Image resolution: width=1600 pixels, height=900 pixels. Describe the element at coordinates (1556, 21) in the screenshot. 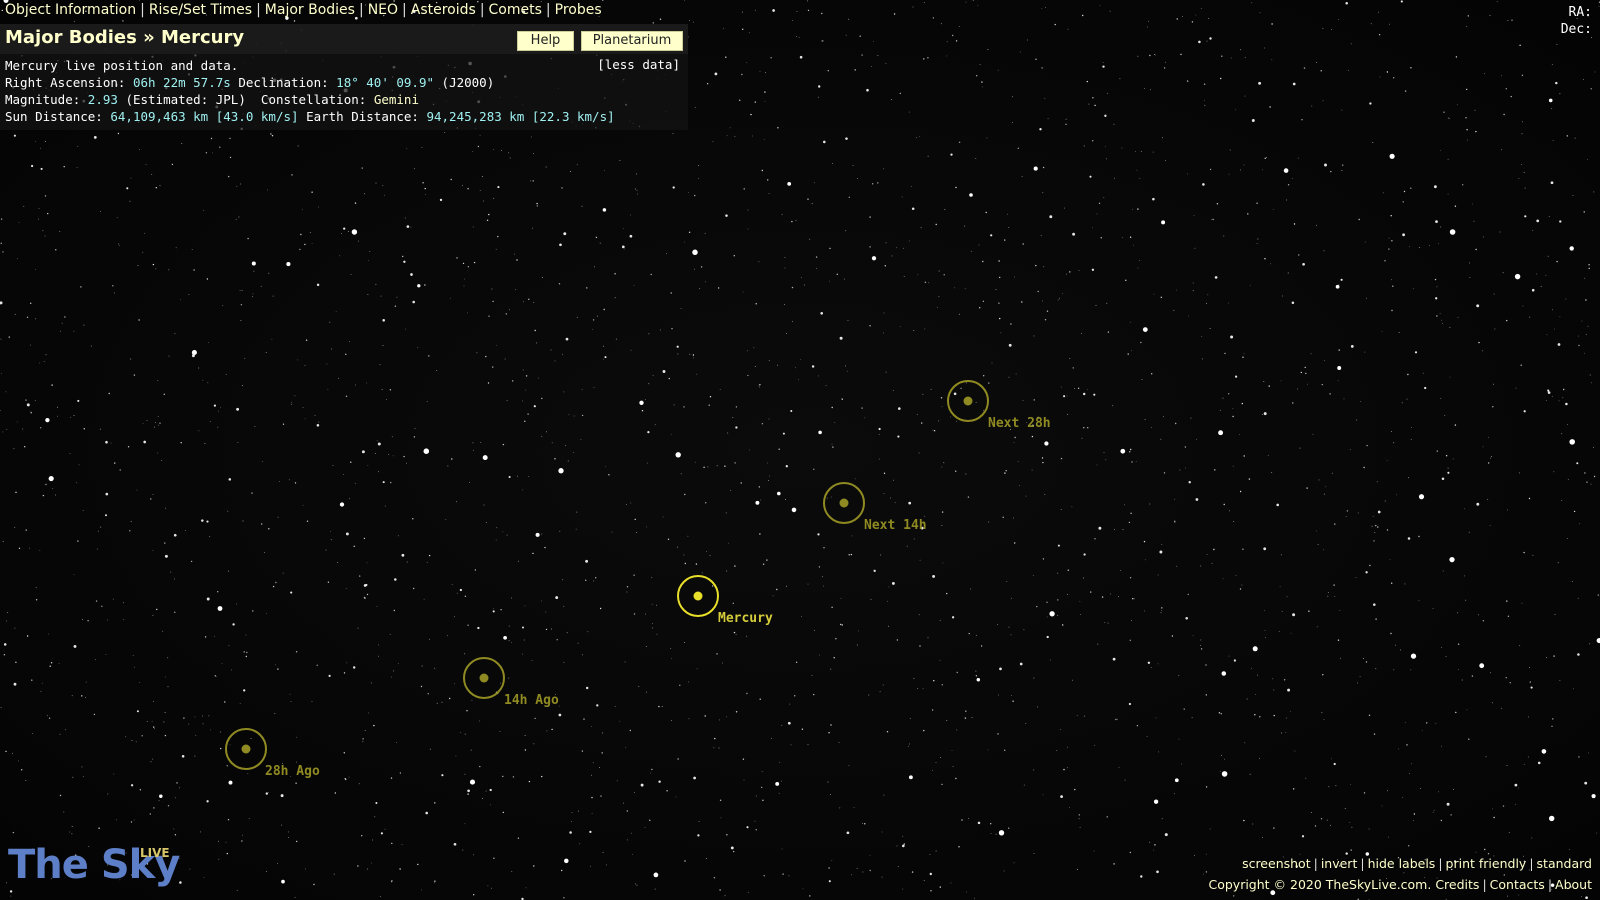

I see `cursor-coordinates: RA: Dec:` at that location.